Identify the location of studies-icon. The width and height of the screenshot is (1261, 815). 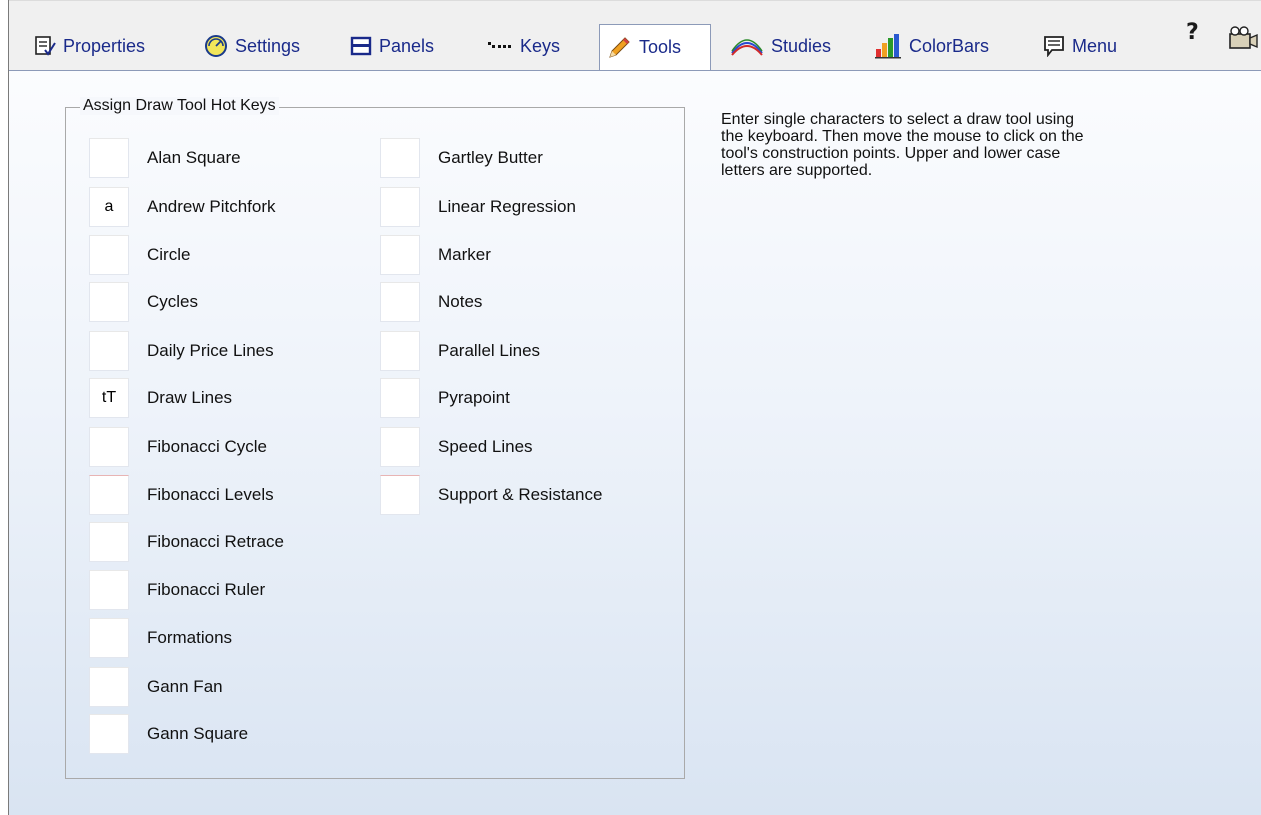
(747, 46).